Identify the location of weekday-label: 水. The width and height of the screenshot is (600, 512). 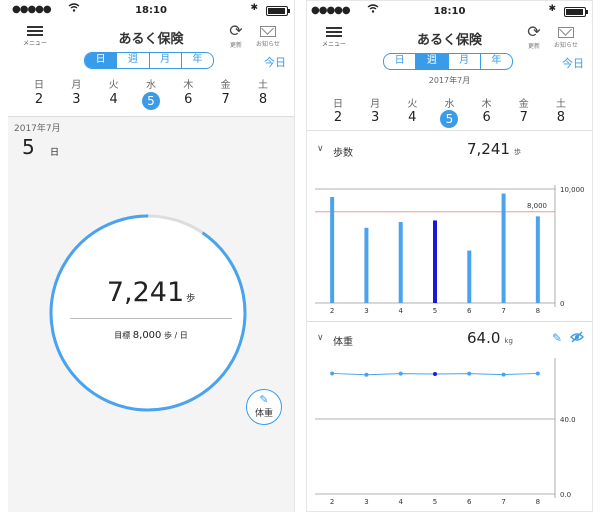
(449, 104).